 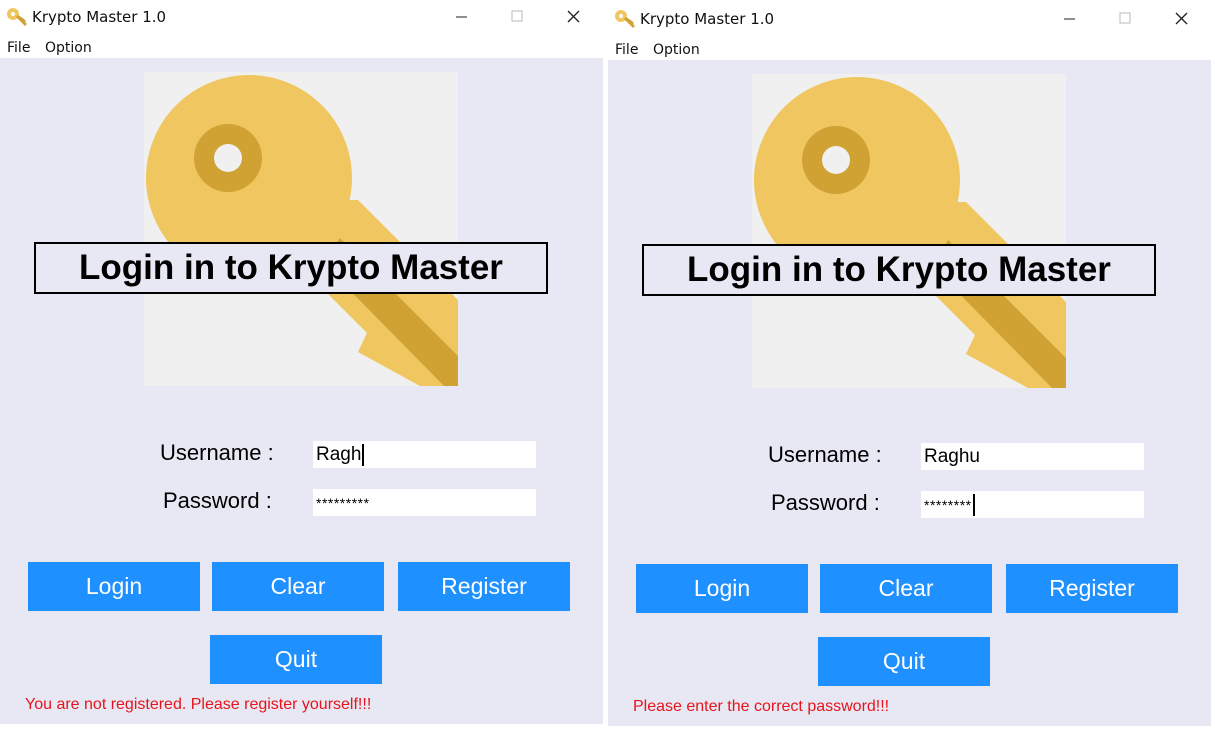 What do you see at coordinates (1032, 456) in the screenshot?
I see `username-input: Raghu` at bounding box center [1032, 456].